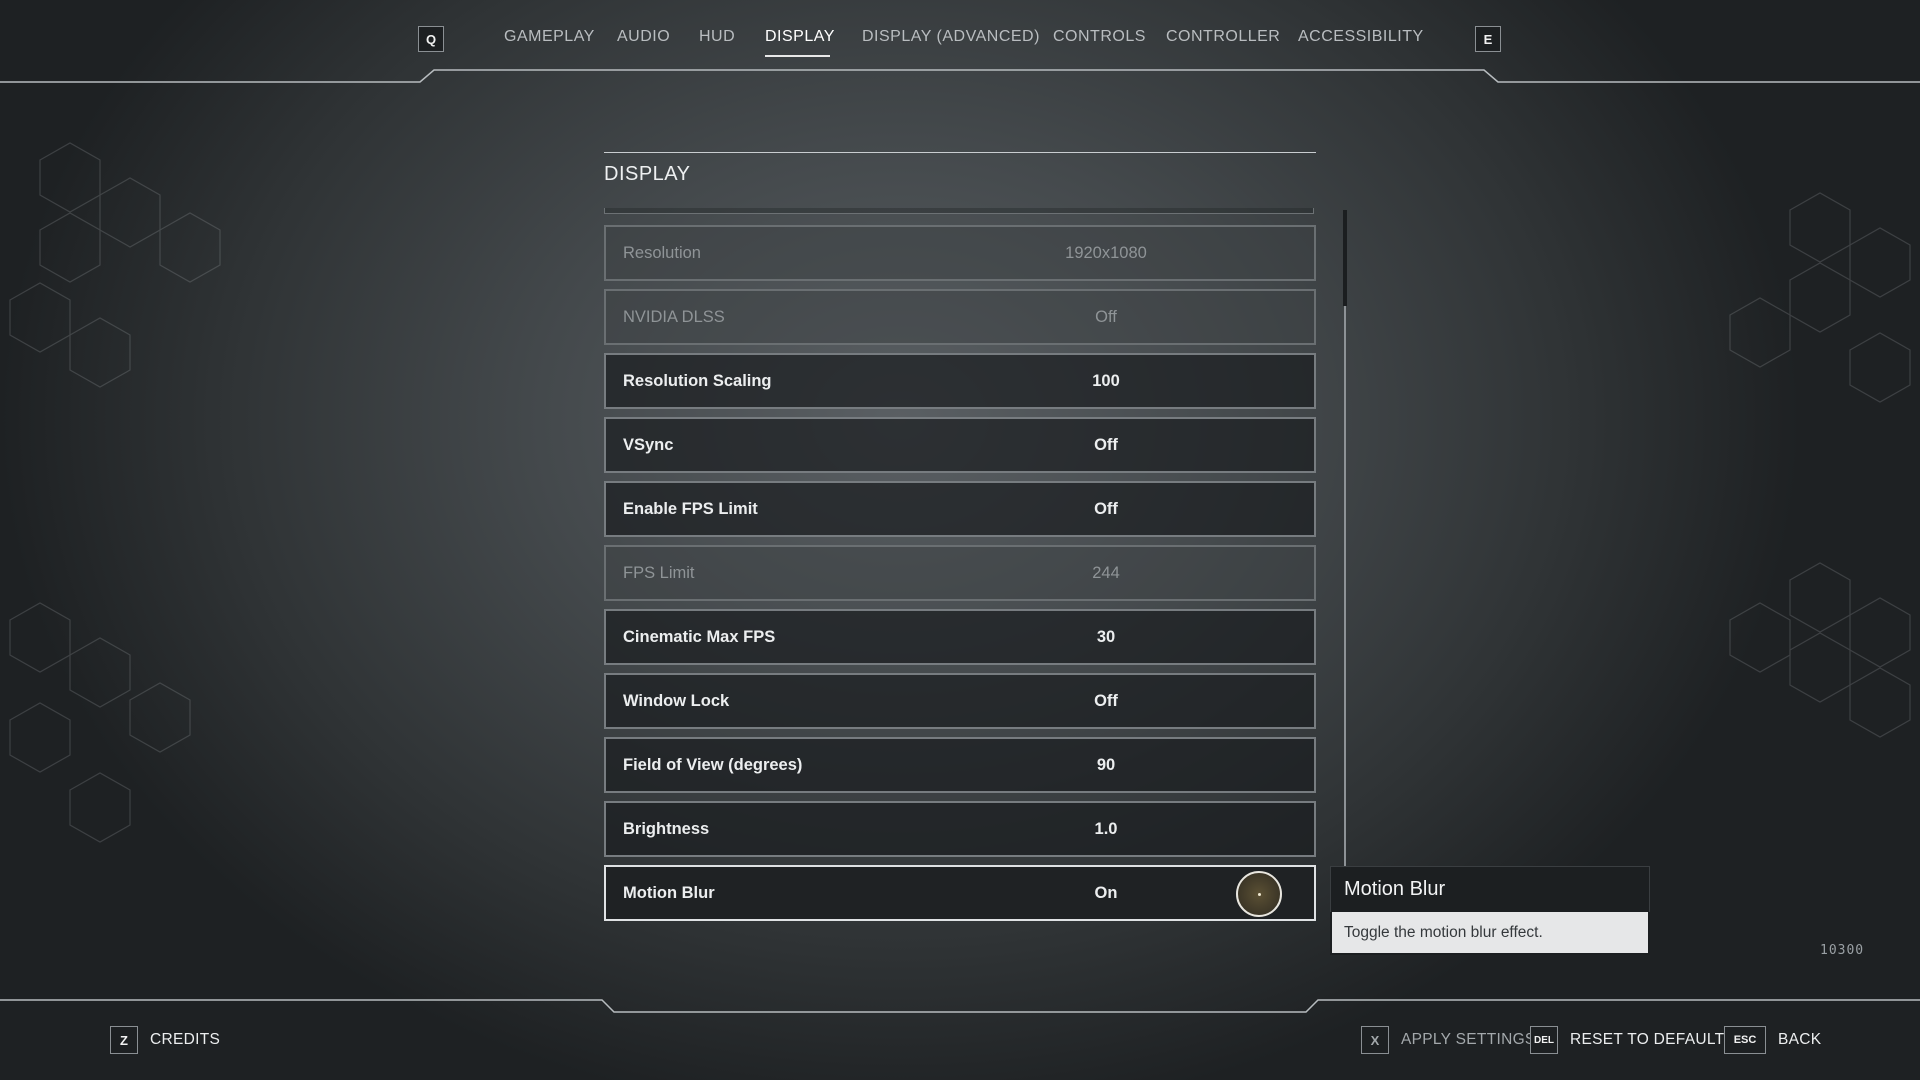 The image size is (1920, 1080). Describe the element at coordinates (960, 317) in the screenshot. I see `setting-row-nvidia-dlss: NVIDIA DLSS Off` at that location.